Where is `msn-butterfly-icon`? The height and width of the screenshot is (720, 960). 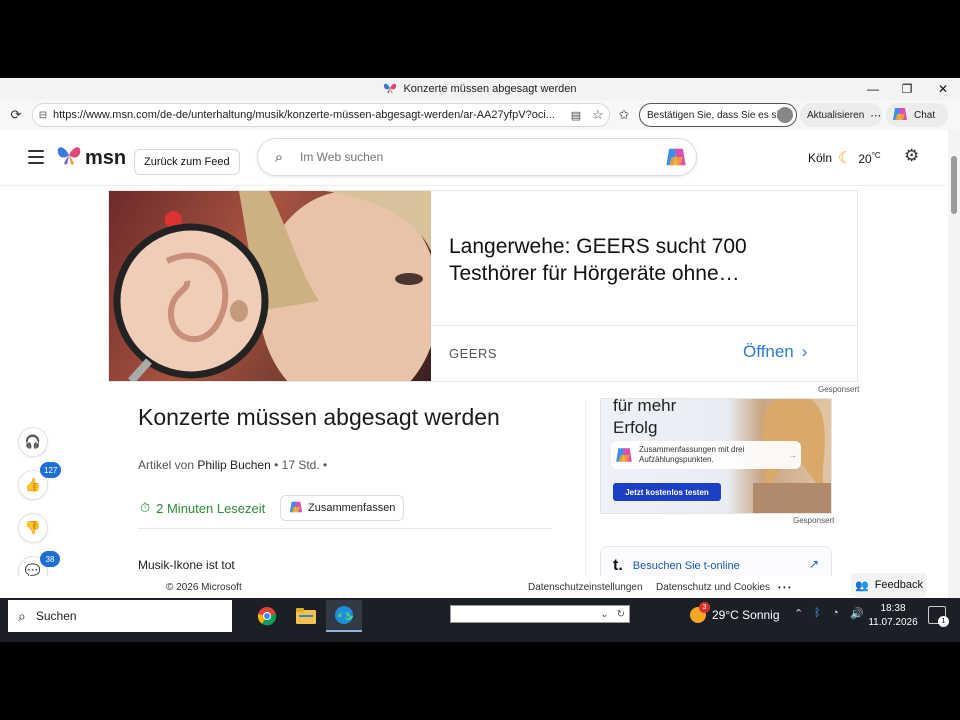
msn-butterfly-icon is located at coordinates (390, 89).